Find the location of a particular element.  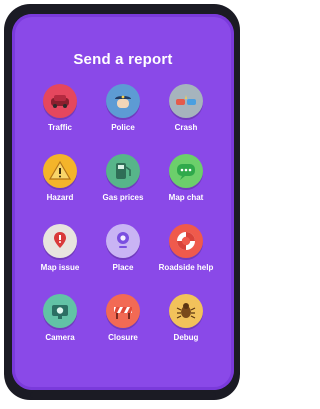

map-pin-icon is located at coordinates (60, 241).